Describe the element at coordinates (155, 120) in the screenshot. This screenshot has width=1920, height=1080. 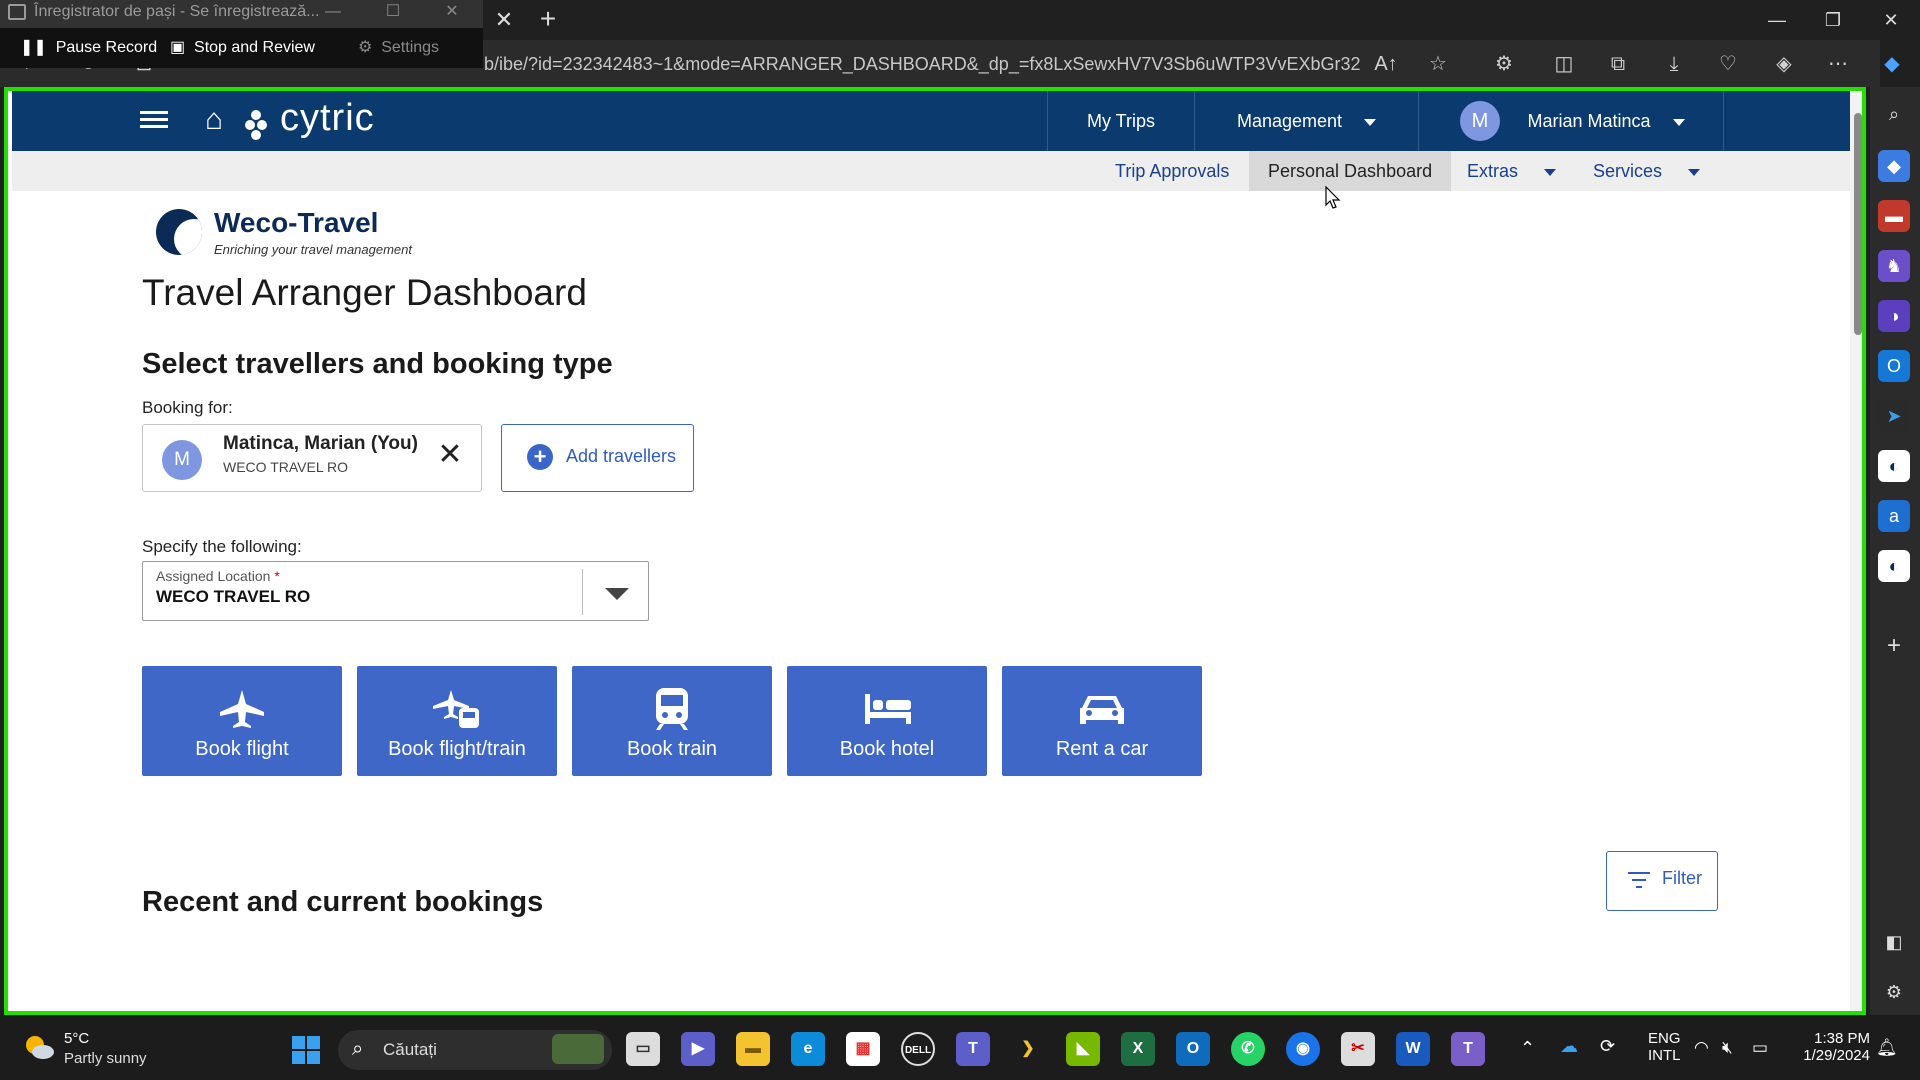
I see `hamburger-menu-icon` at that location.